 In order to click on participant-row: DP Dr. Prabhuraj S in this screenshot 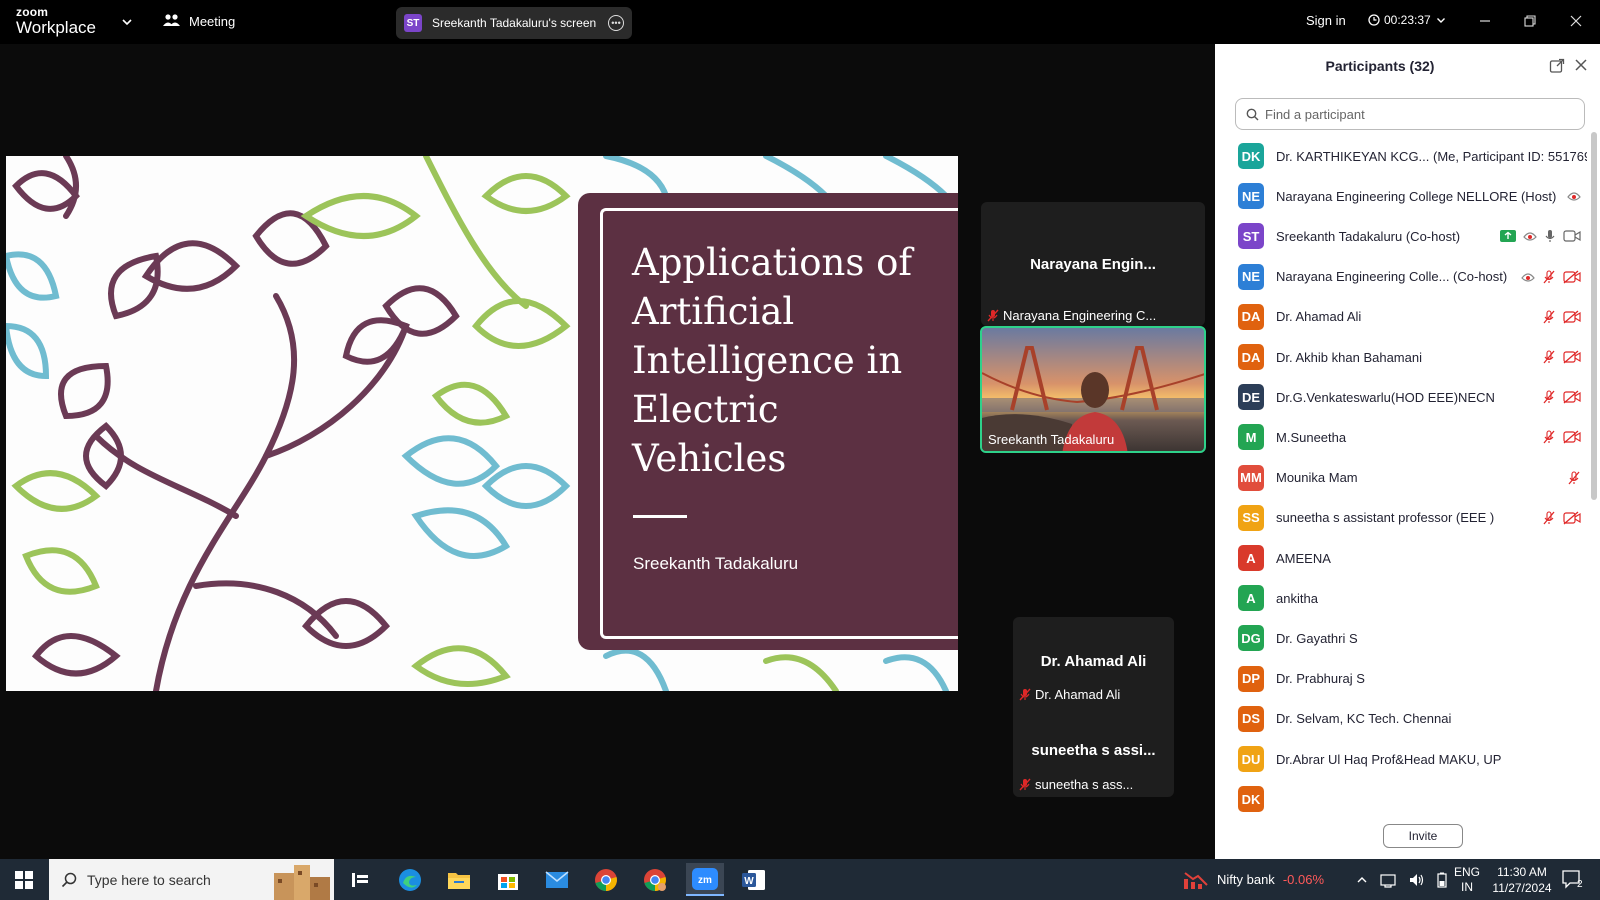, I will do `click(1401, 679)`.